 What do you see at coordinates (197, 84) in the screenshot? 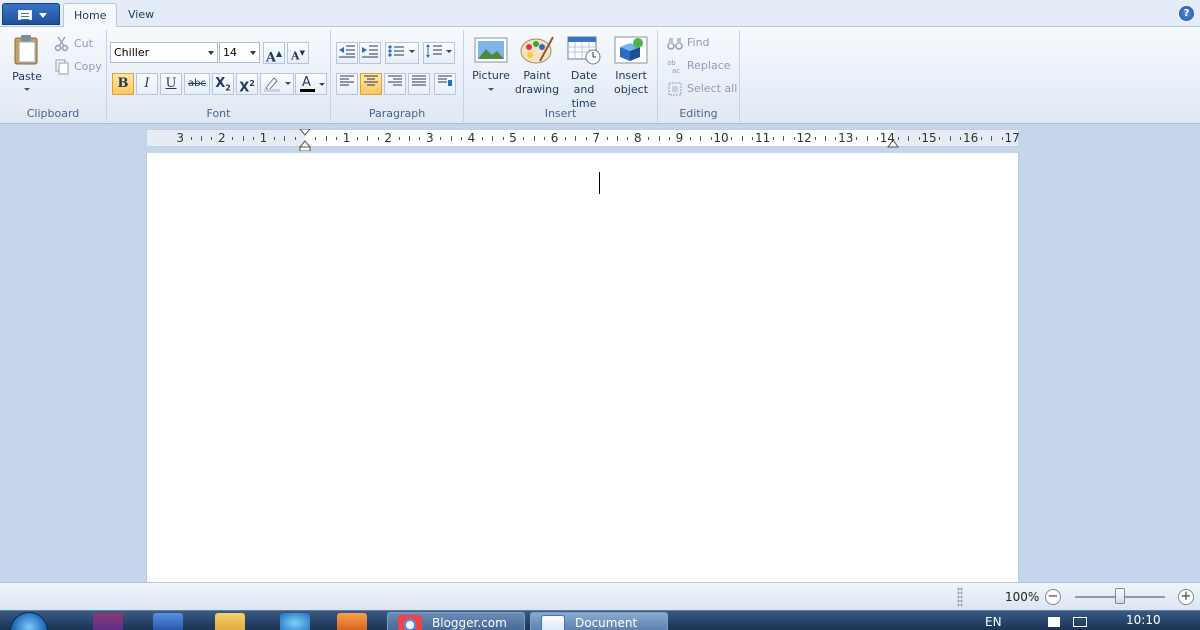
I see `strikethrough-button: abc` at bounding box center [197, 84].